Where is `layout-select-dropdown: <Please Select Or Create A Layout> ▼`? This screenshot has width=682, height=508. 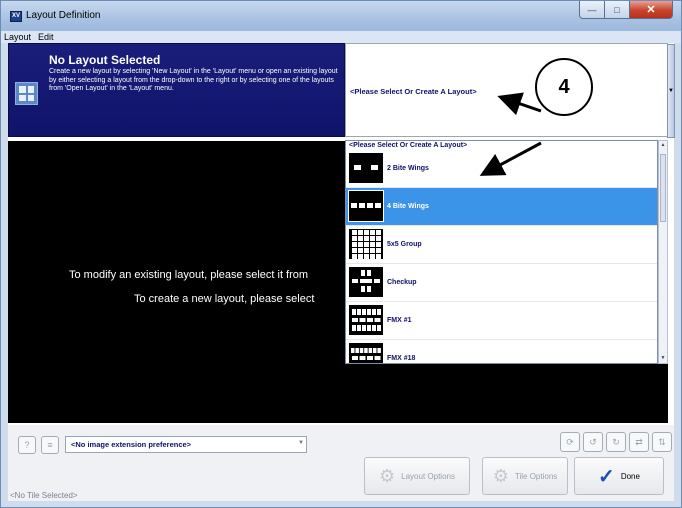 layout-select-dropdown: <Please Select Or Create A Layout> ▼ is located at coordinates (510, 90).